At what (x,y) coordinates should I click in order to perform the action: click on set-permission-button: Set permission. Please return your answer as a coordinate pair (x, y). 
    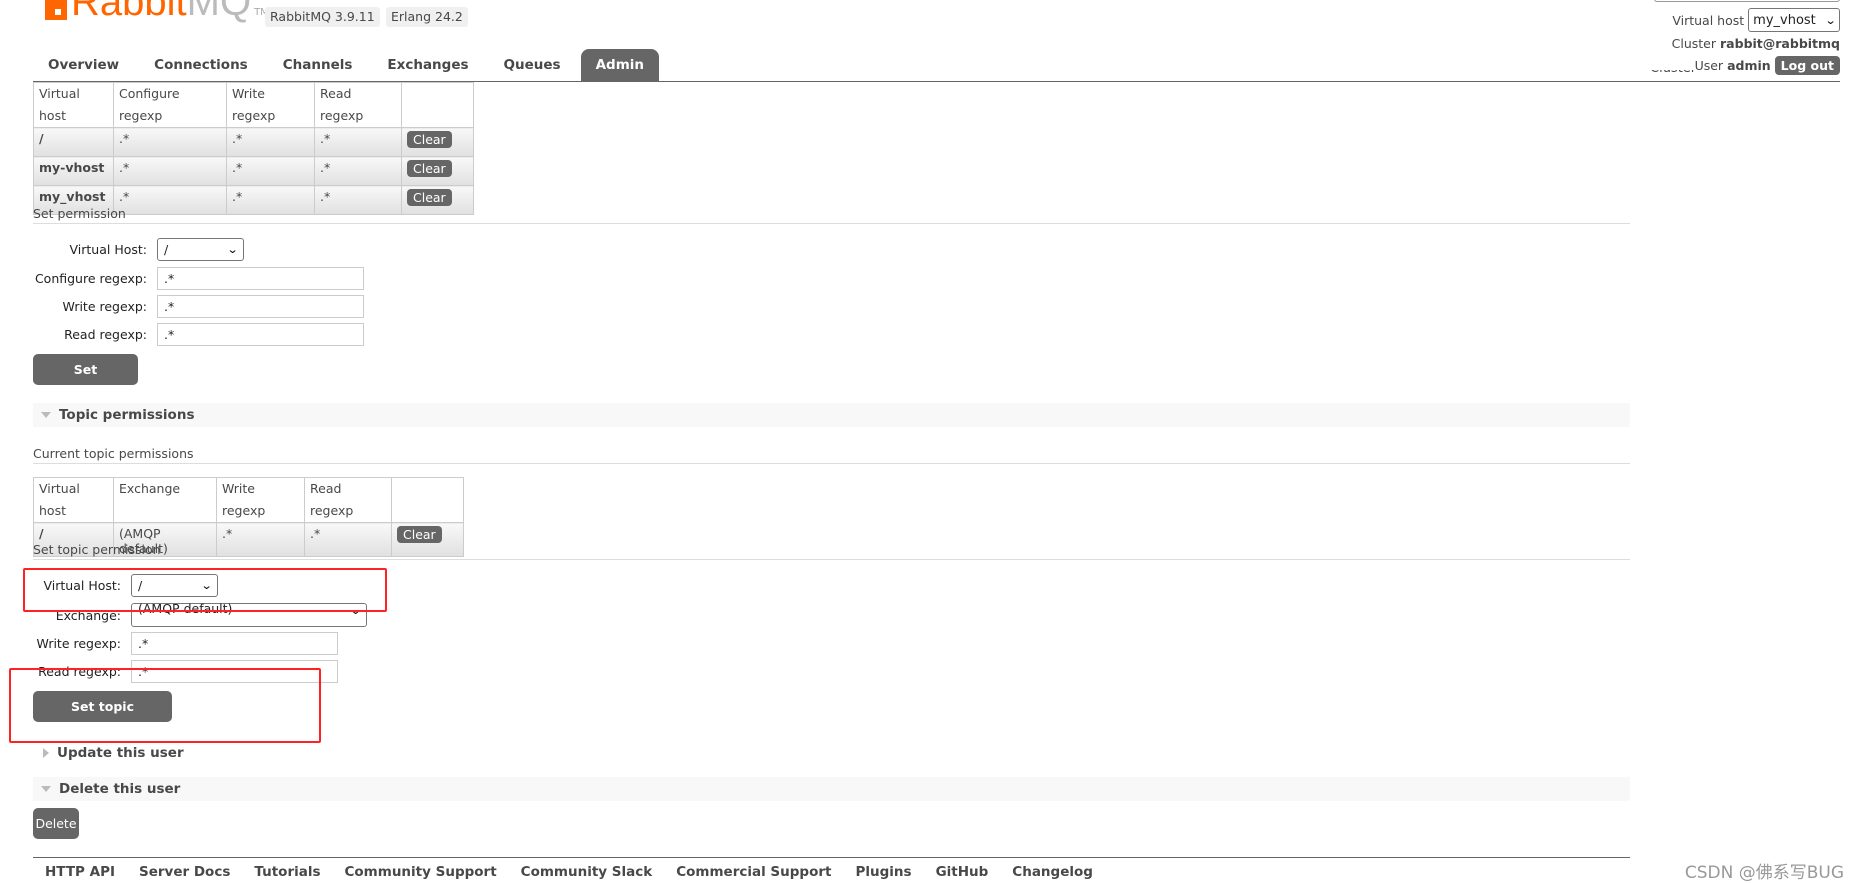
    Looking at the image, I should click on (85, 381).